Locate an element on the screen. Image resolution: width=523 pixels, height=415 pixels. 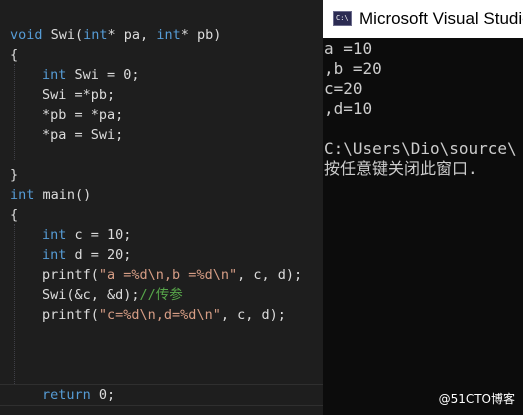
watermark: @51CTO博客 is located at coordinates (476, 399).